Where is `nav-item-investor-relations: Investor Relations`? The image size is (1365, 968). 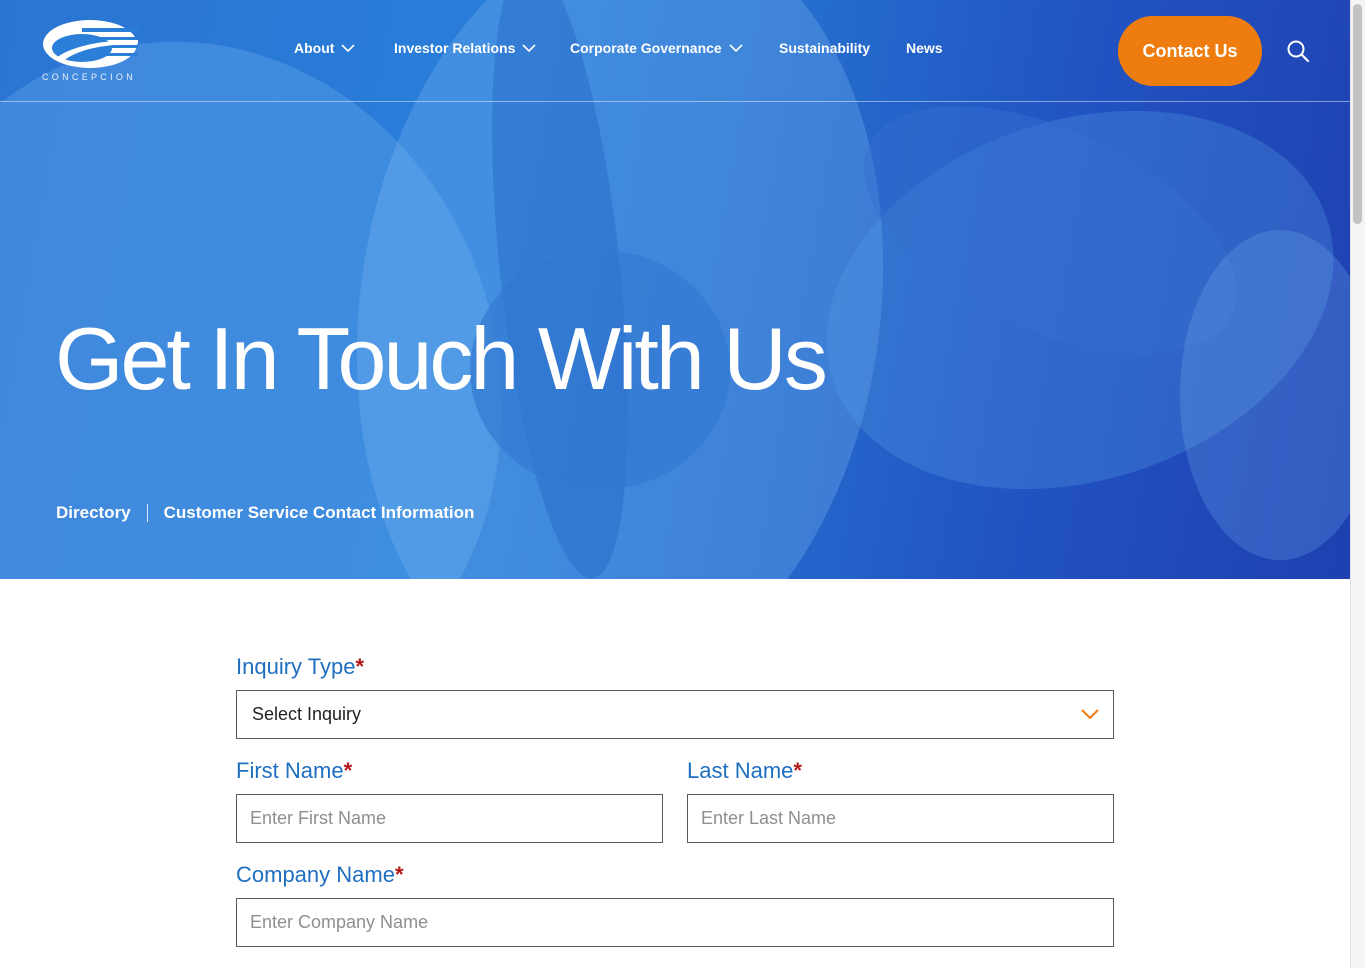 nav-item-investor-relations: Investor Relations is located at coordinates (465, 48).